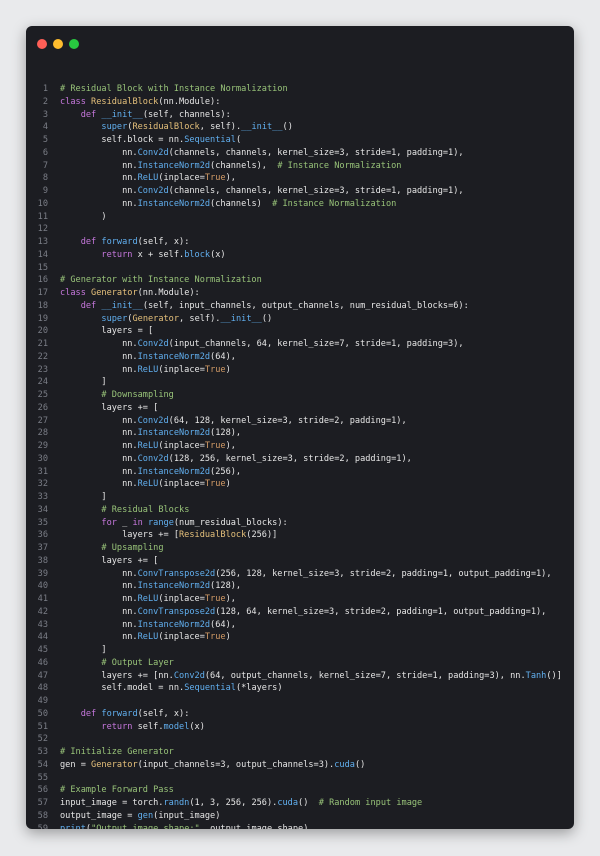 This screenshot has height=856, width=600. What do you see at coordinates (223, 356) in the screenshot?
I see `code-token: (64),` at bounding box center [223, 356].